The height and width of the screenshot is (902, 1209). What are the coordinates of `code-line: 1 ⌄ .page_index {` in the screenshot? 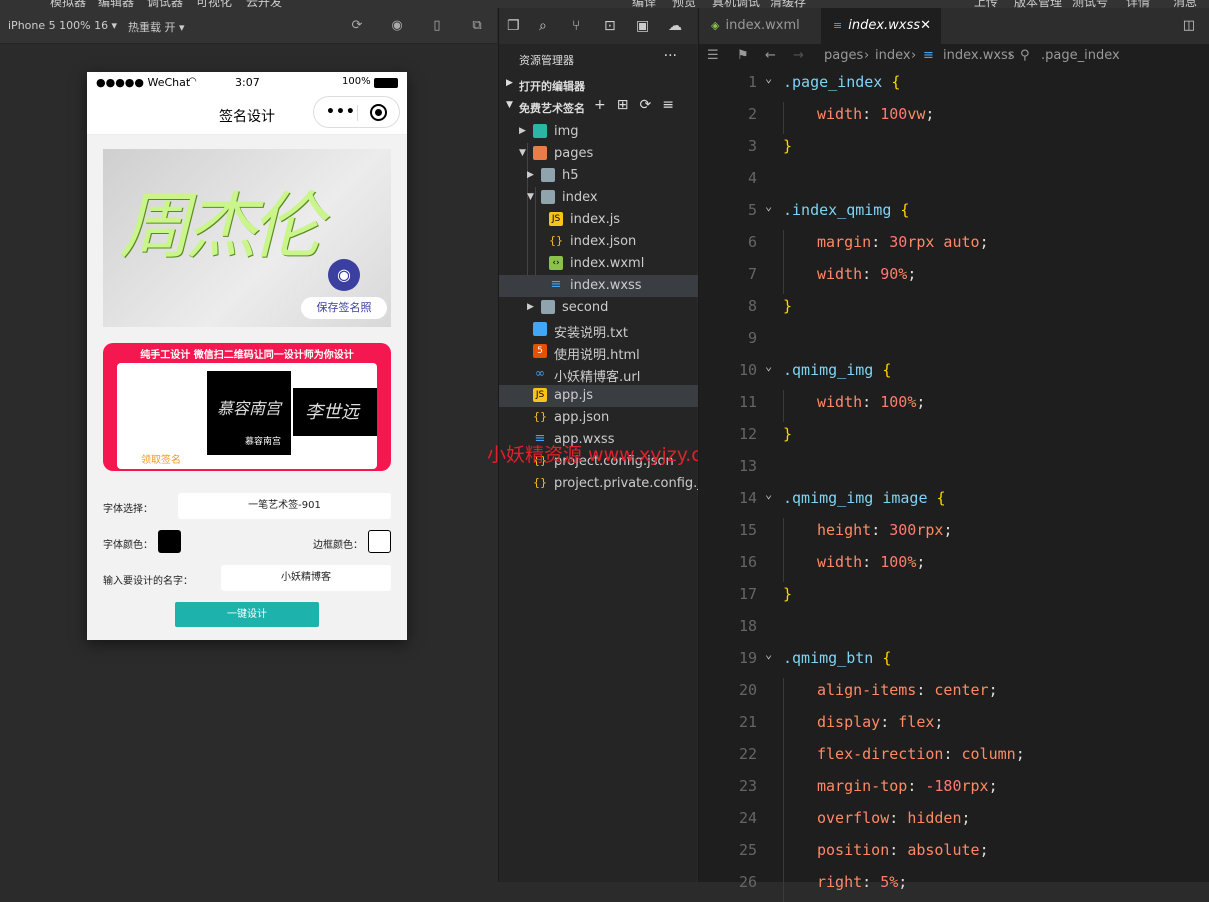 It's located at (954, 86).